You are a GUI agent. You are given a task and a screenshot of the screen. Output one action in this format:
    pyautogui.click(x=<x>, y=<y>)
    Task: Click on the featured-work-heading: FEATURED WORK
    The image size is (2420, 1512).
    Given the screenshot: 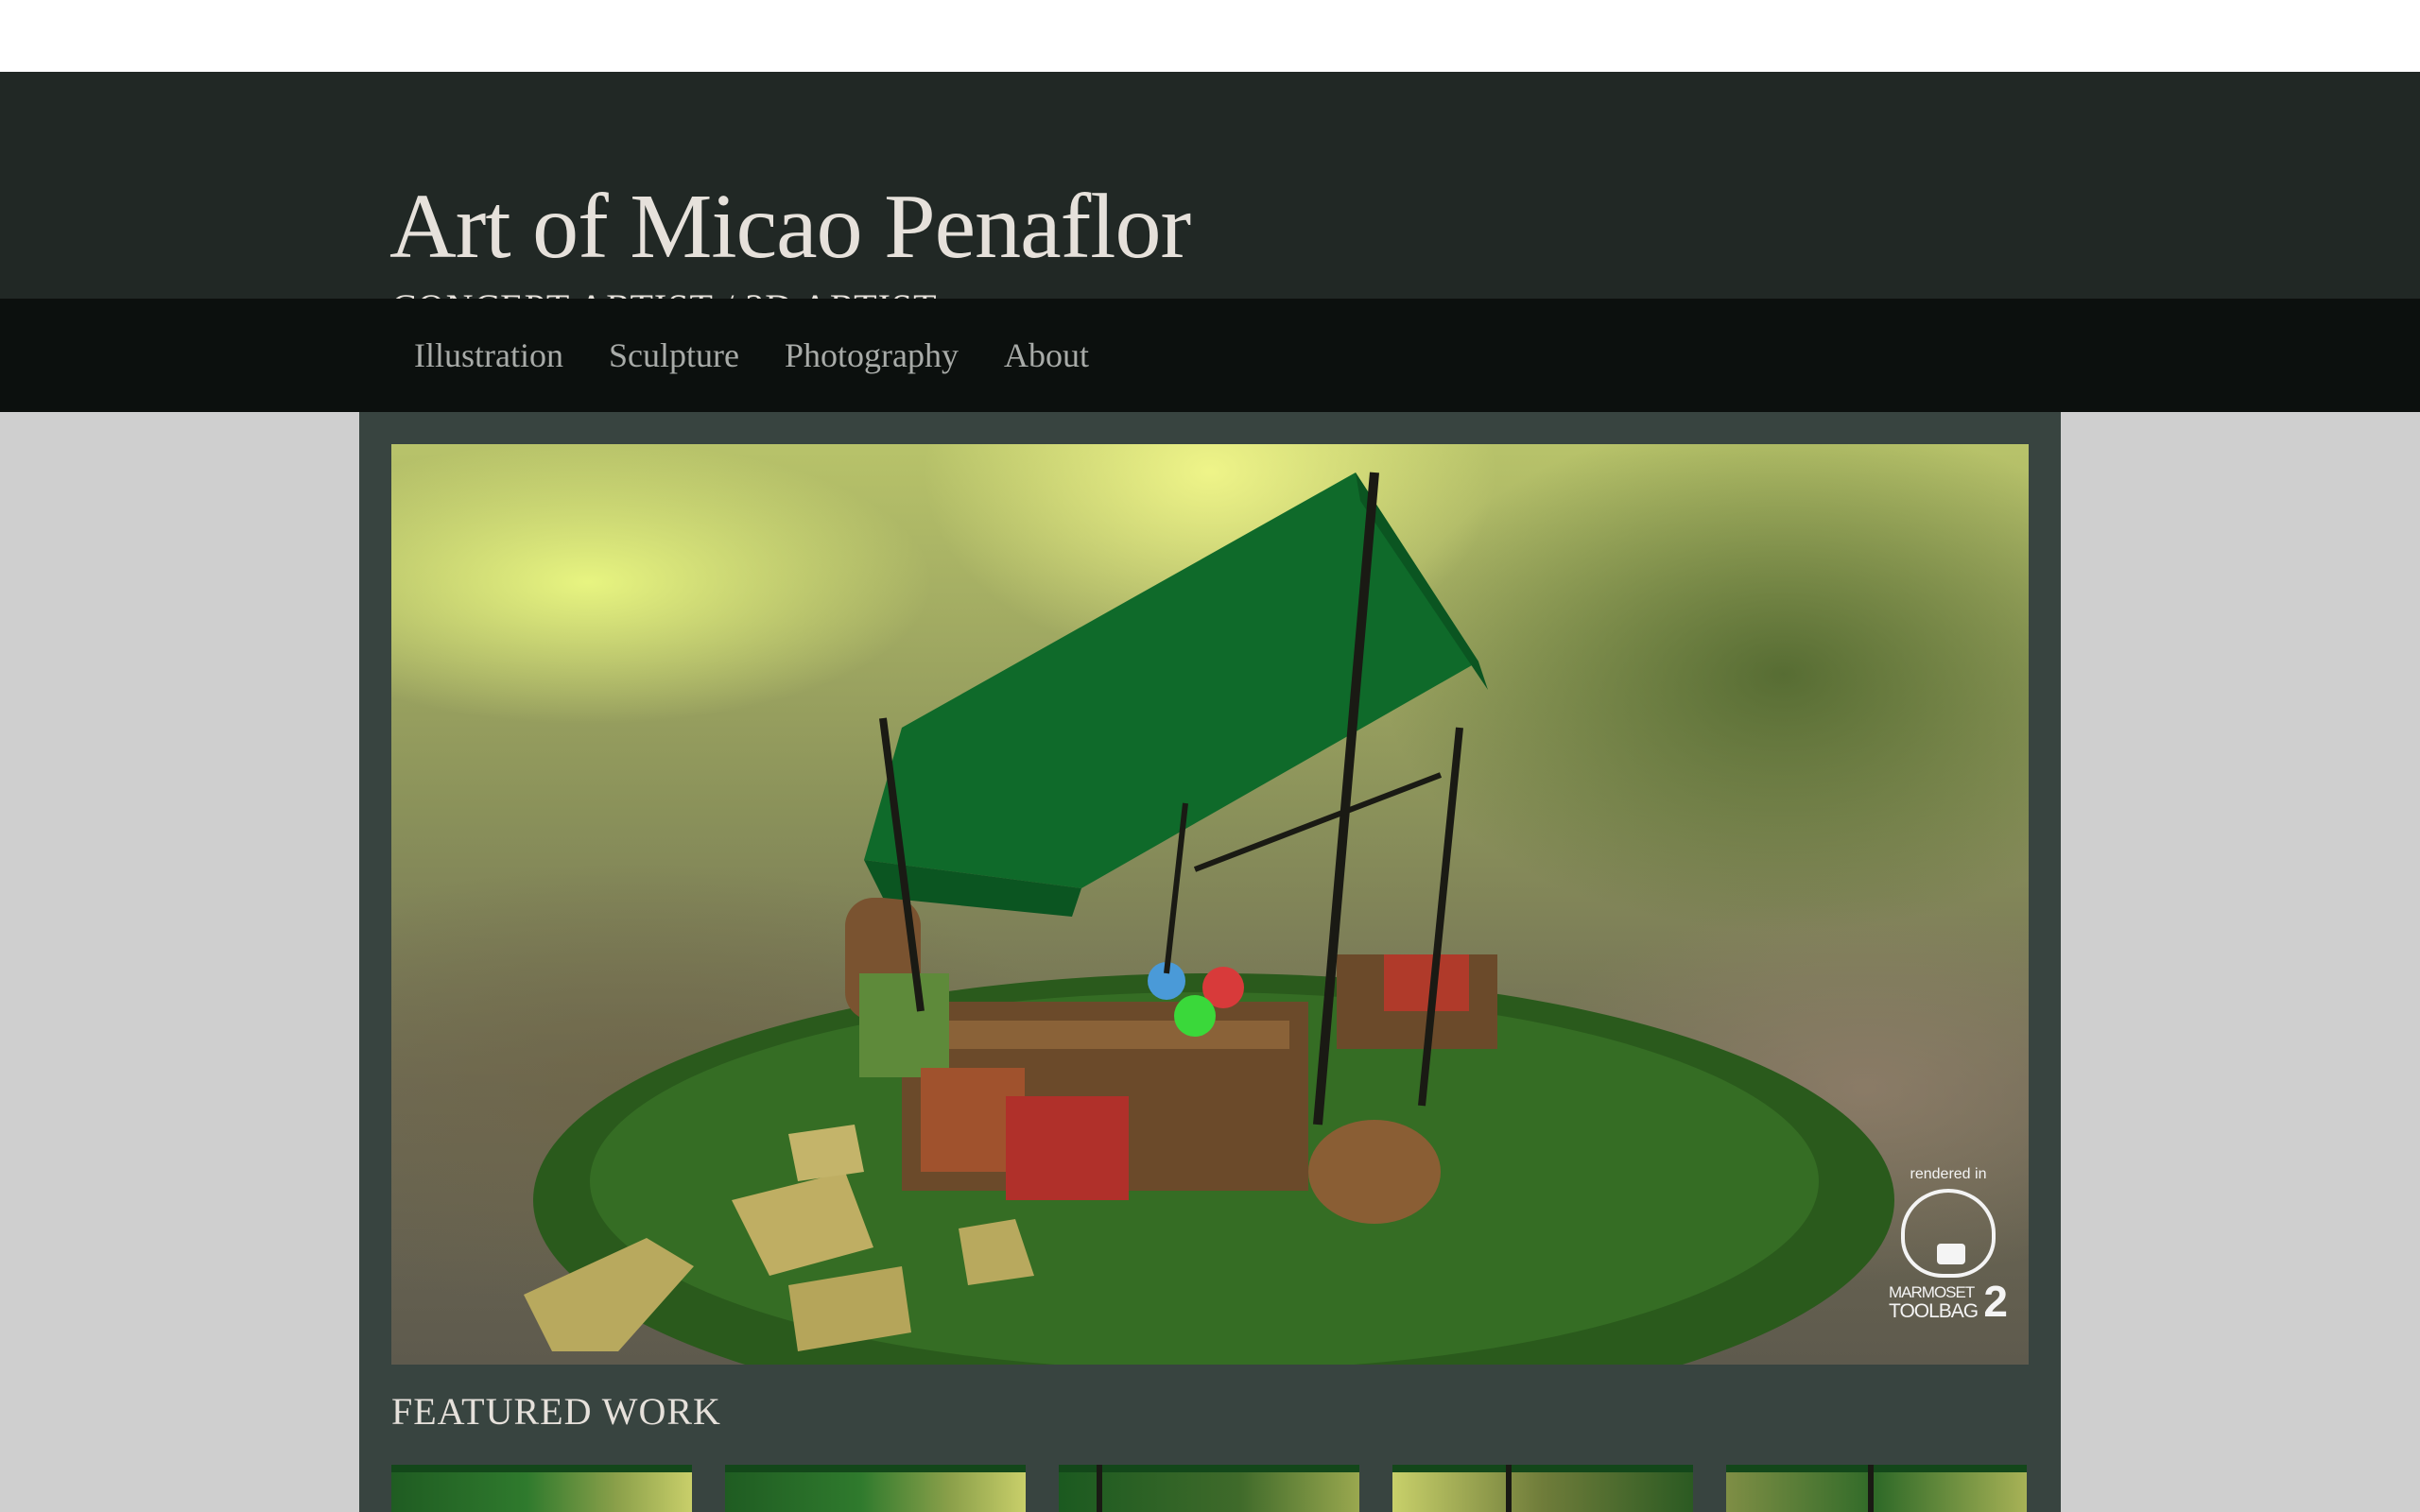 What is the action you would take?
    pyautogui.click(x=556, y=1411)
    